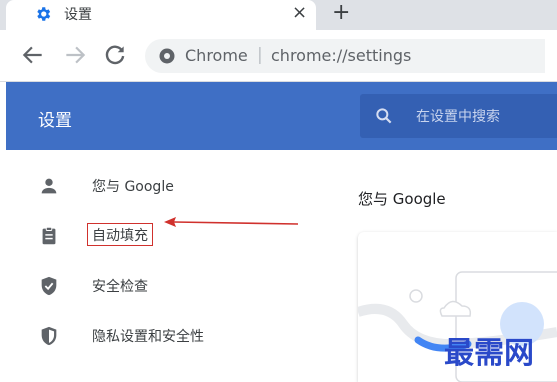  What do you see at coordinates (341, 12) in the screenshot?
I see `new-tab-button: +` at bounding box center [341, 12].